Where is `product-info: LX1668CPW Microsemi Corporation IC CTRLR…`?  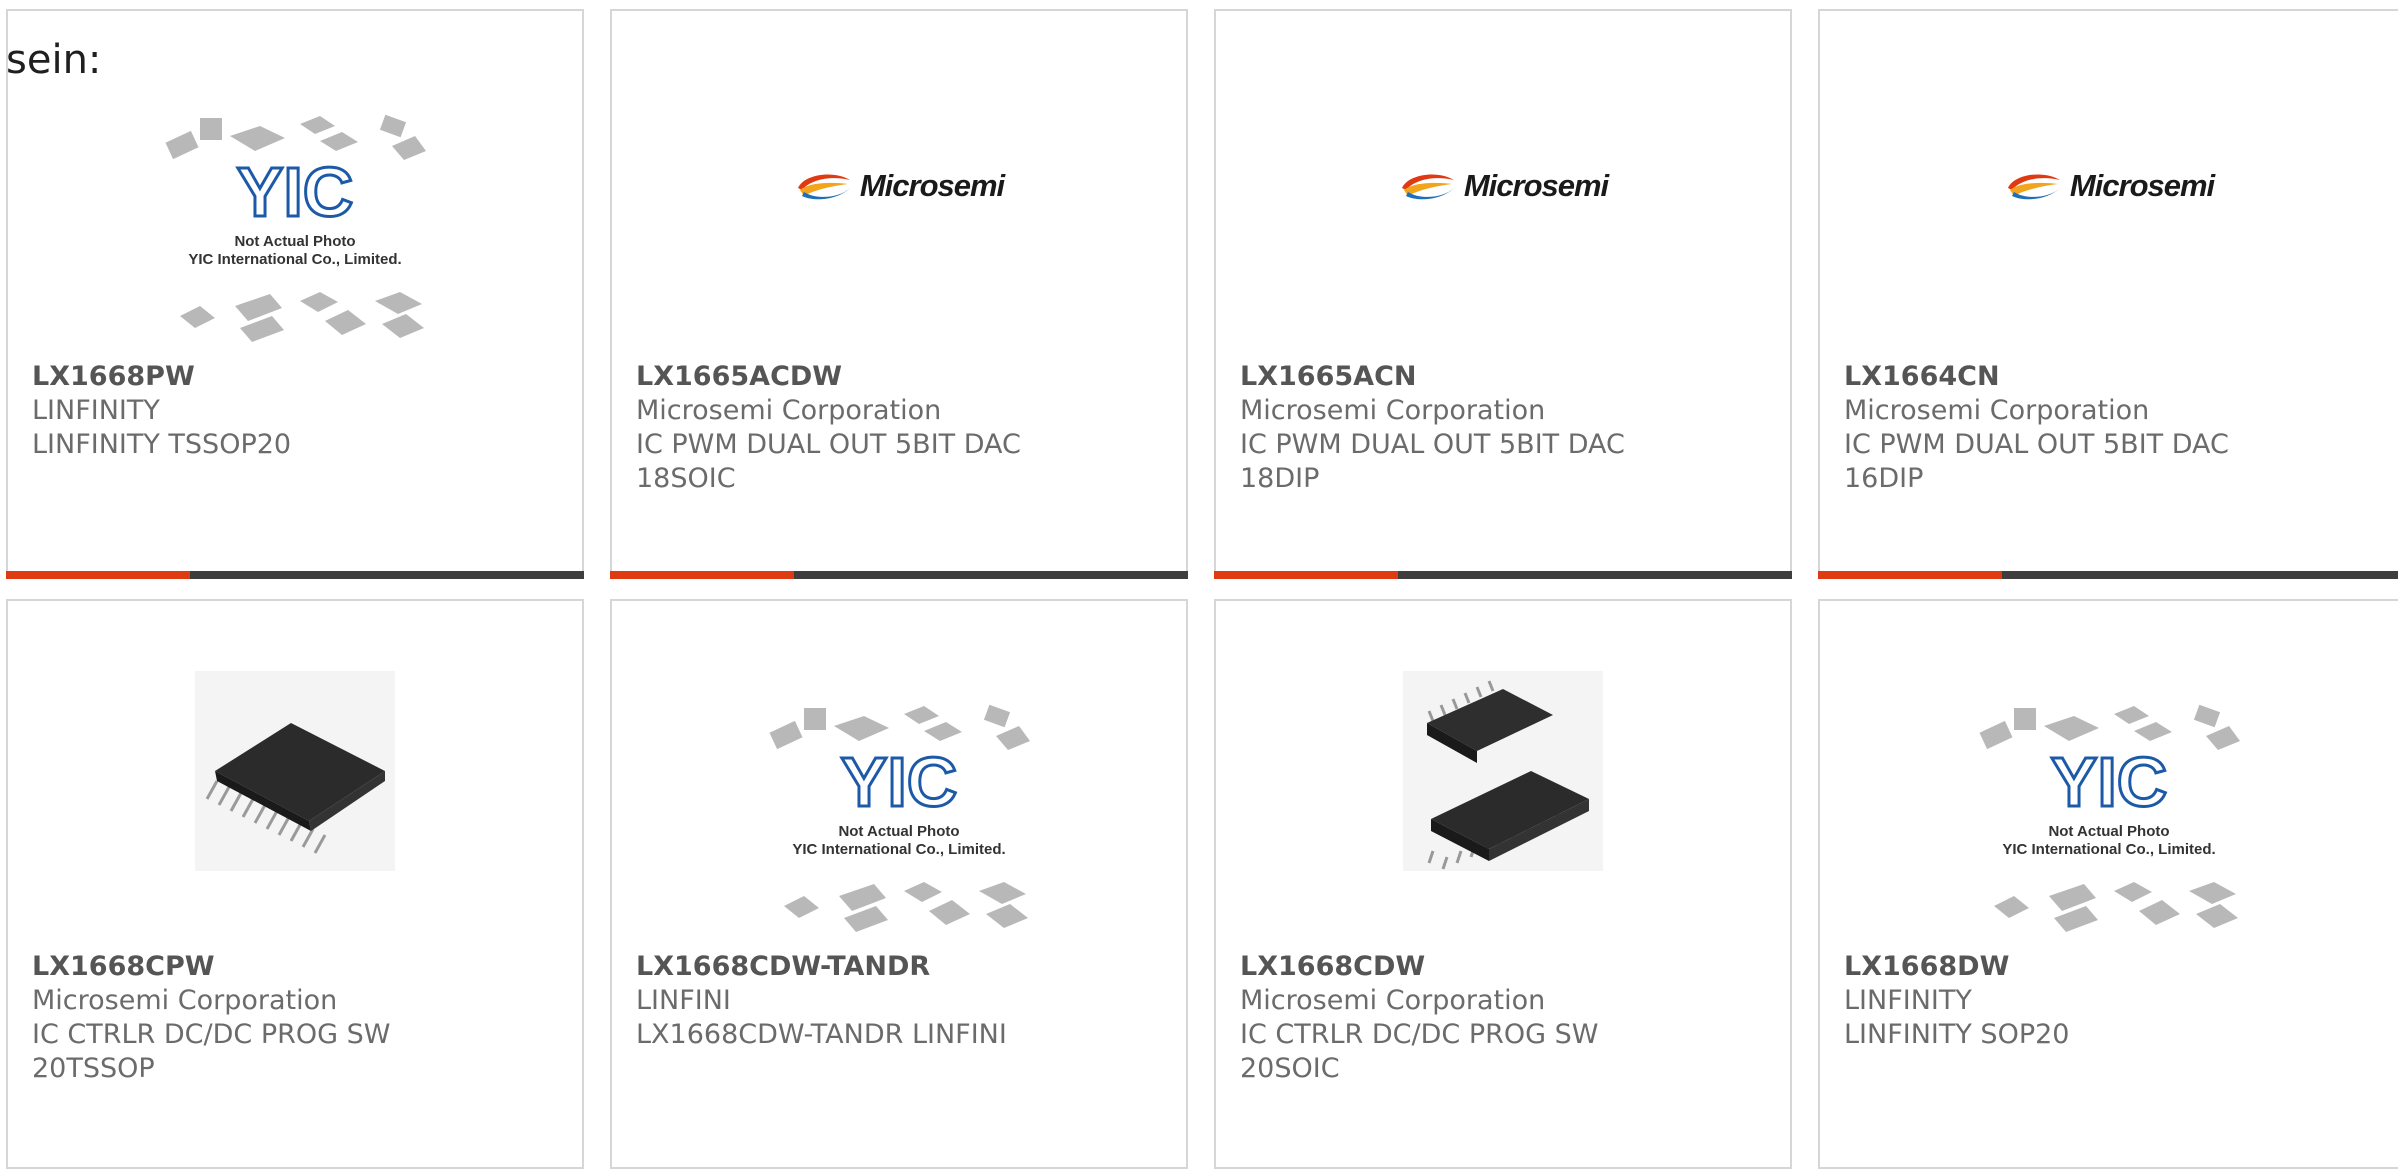
product-info: LX1668CPW Microsemi Corporation IC CTRLR… is located at coordinates (297, 1018).